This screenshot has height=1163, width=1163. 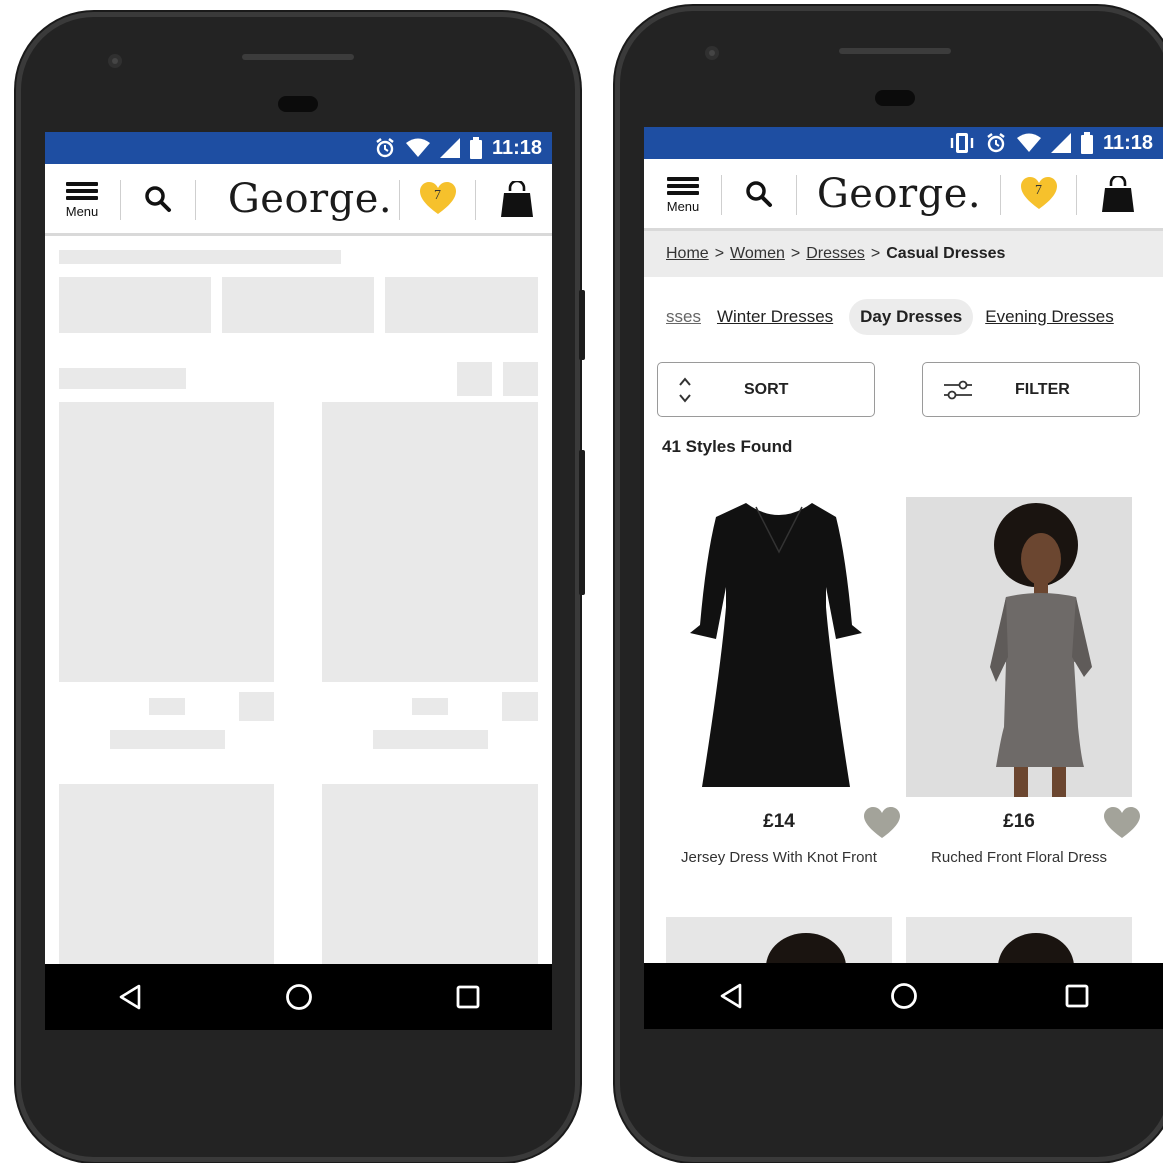 What do you see at coordinates (962, 143) in the screenshot?
I see `vibrate-icon` at bounding box center [962, 143].